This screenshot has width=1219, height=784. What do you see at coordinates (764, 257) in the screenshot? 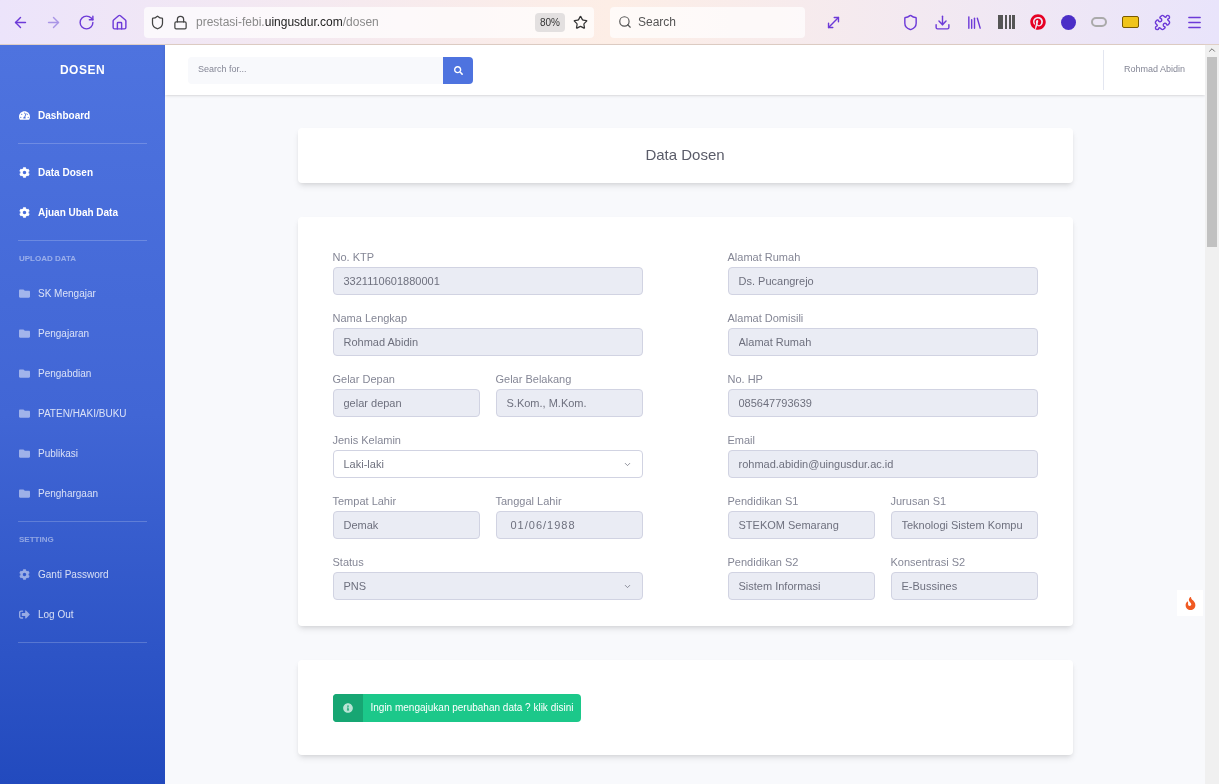
I see `field-label: Alamat Rumah` at bounding box center [764, 257].